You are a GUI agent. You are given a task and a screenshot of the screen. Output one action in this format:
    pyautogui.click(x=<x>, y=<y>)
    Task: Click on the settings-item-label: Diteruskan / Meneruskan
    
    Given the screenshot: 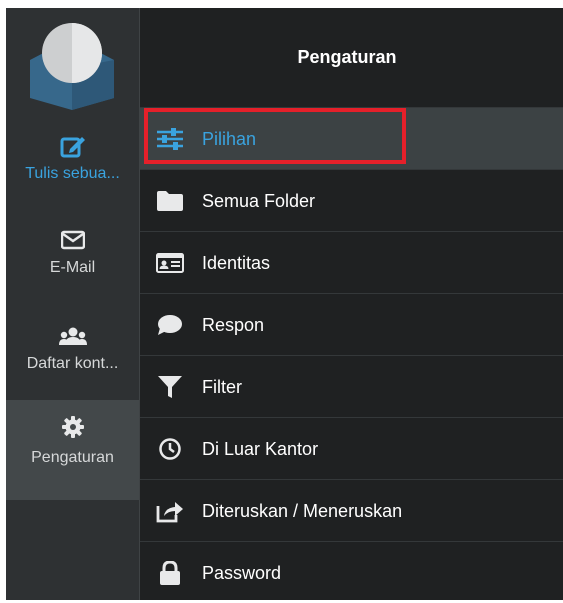 What is the action you would take?
    pyautogui.click(x=302, y=511)
    